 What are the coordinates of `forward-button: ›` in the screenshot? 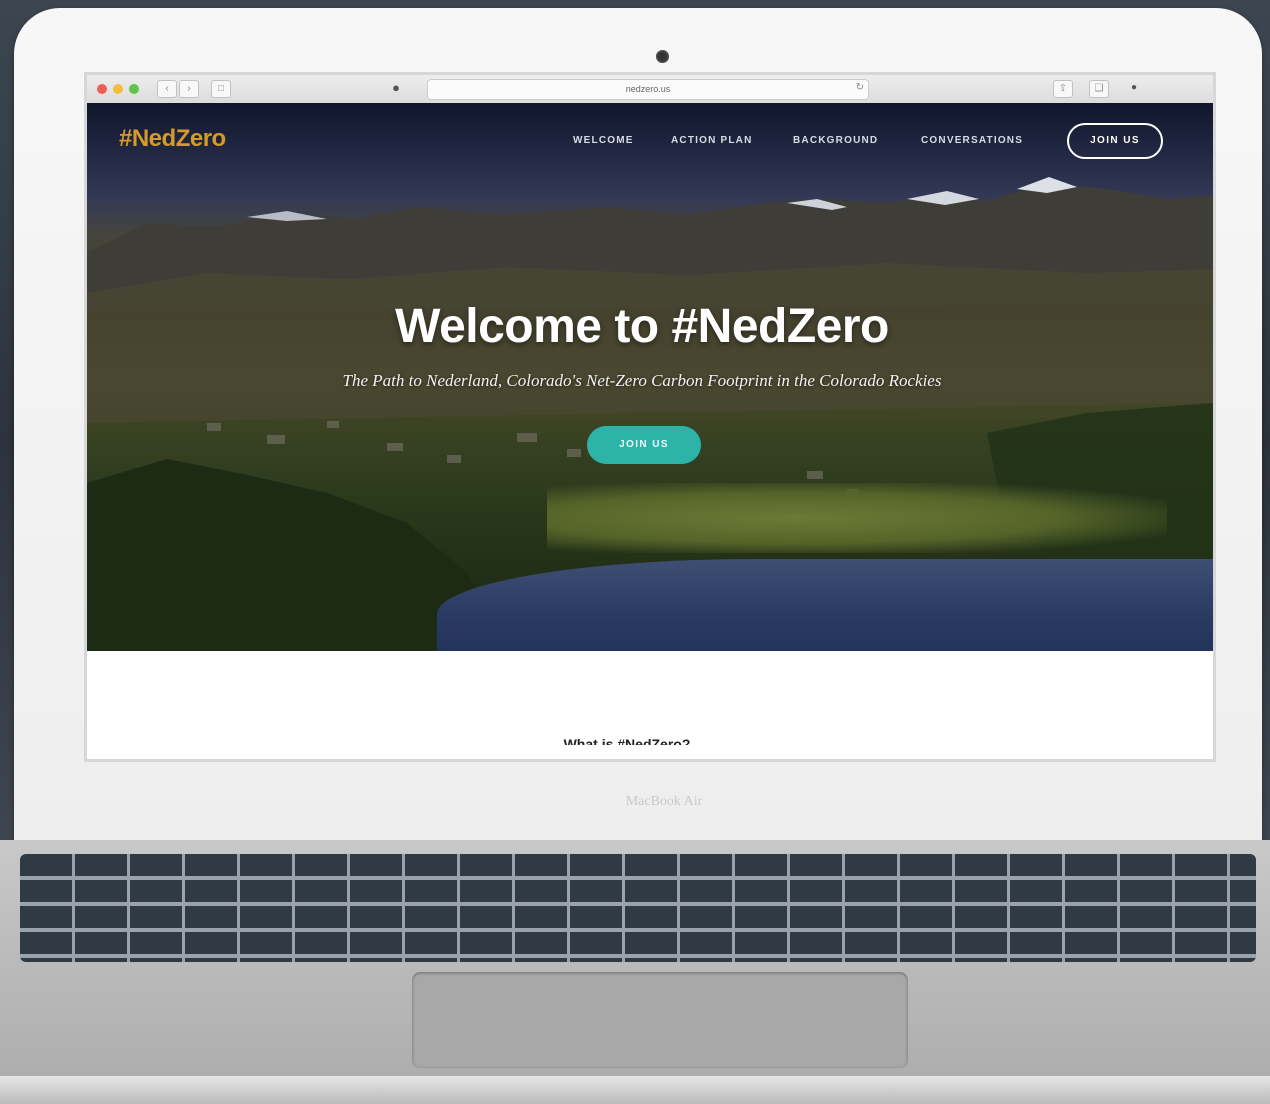 It's located at (189, 89).